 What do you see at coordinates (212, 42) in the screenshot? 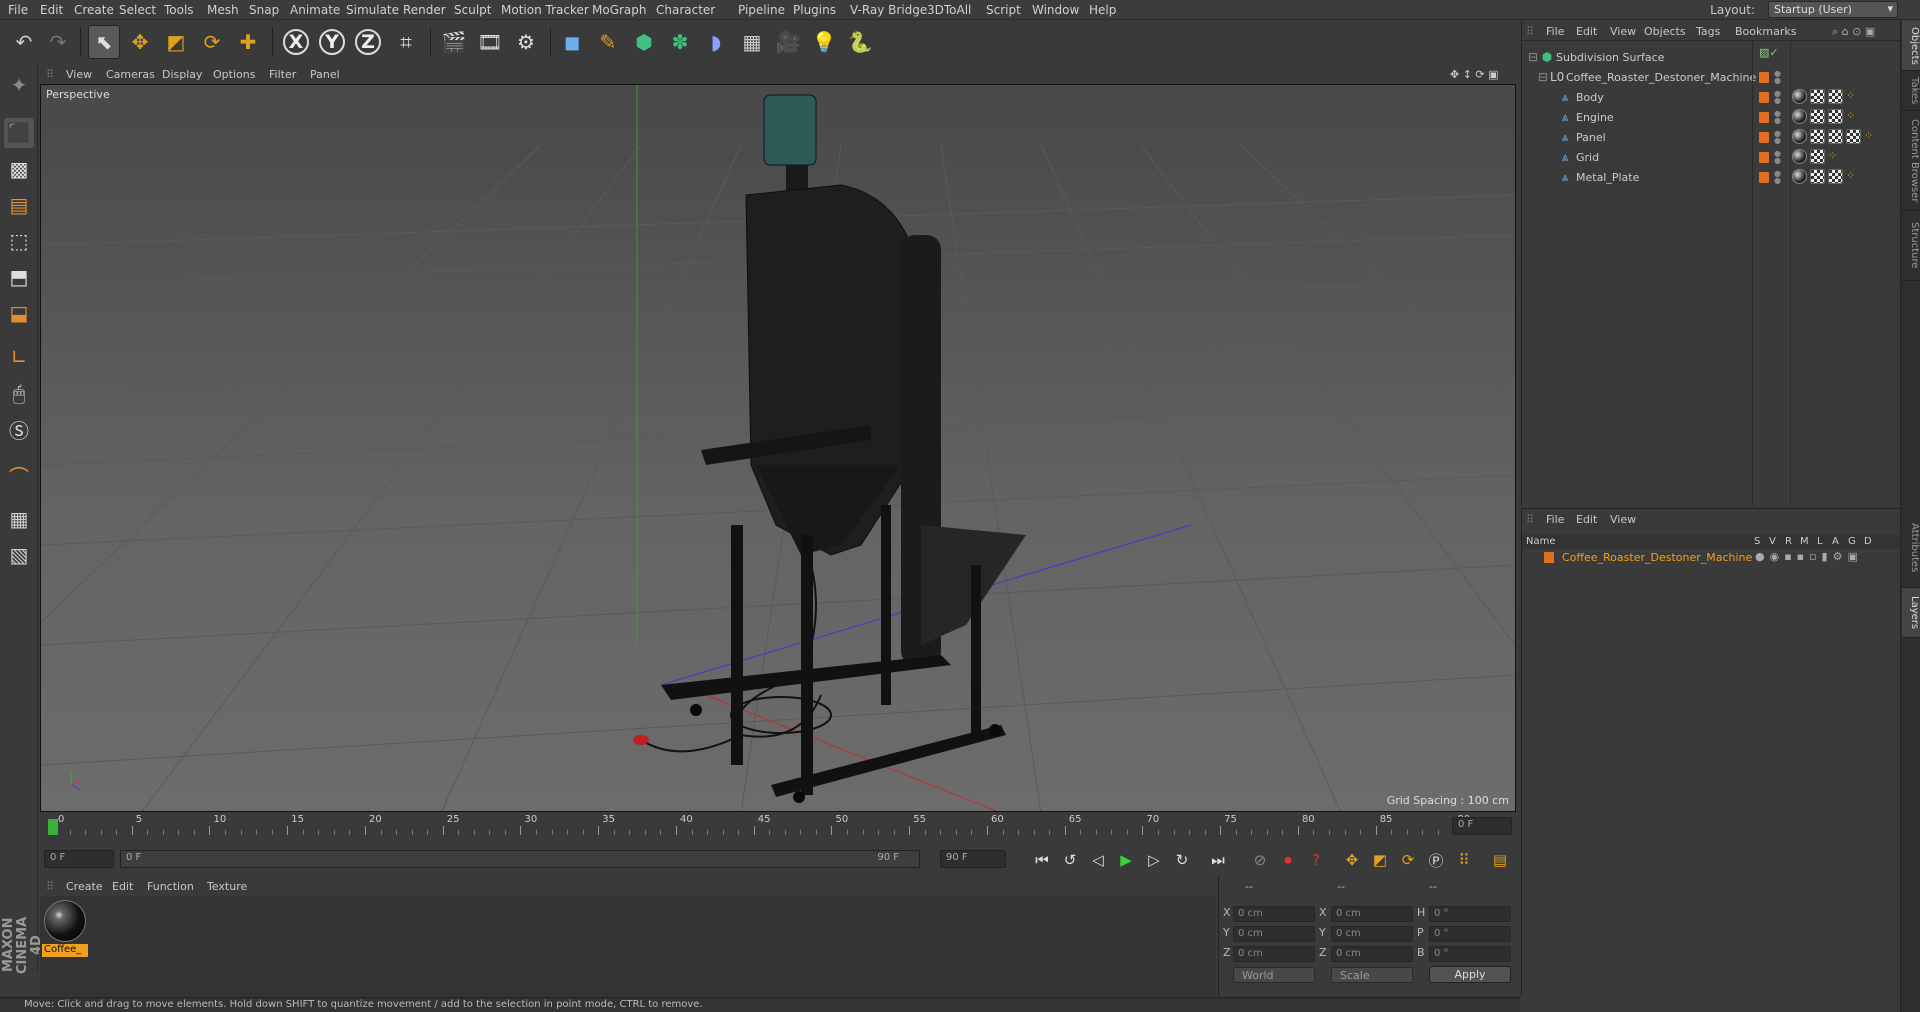
I see `rotate-tool-icon: ⟳` at bounding box center [212, 42].